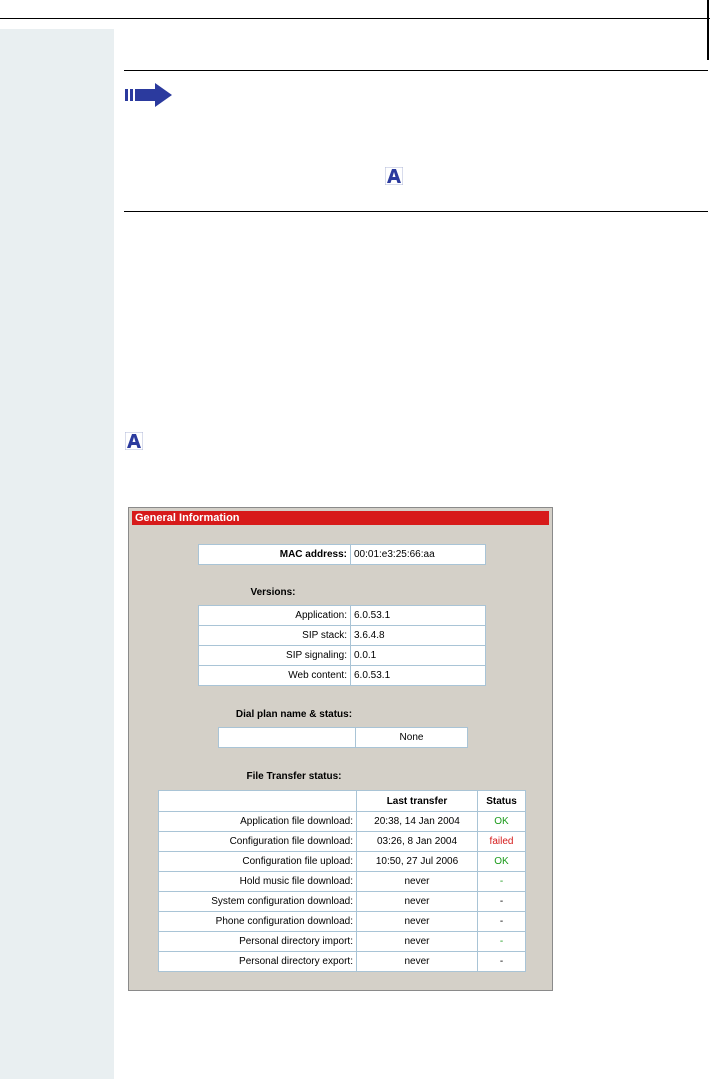  Describe the element at coordinates (501, 841) in the screenshot. I see `transfer-status: failed` at that location.